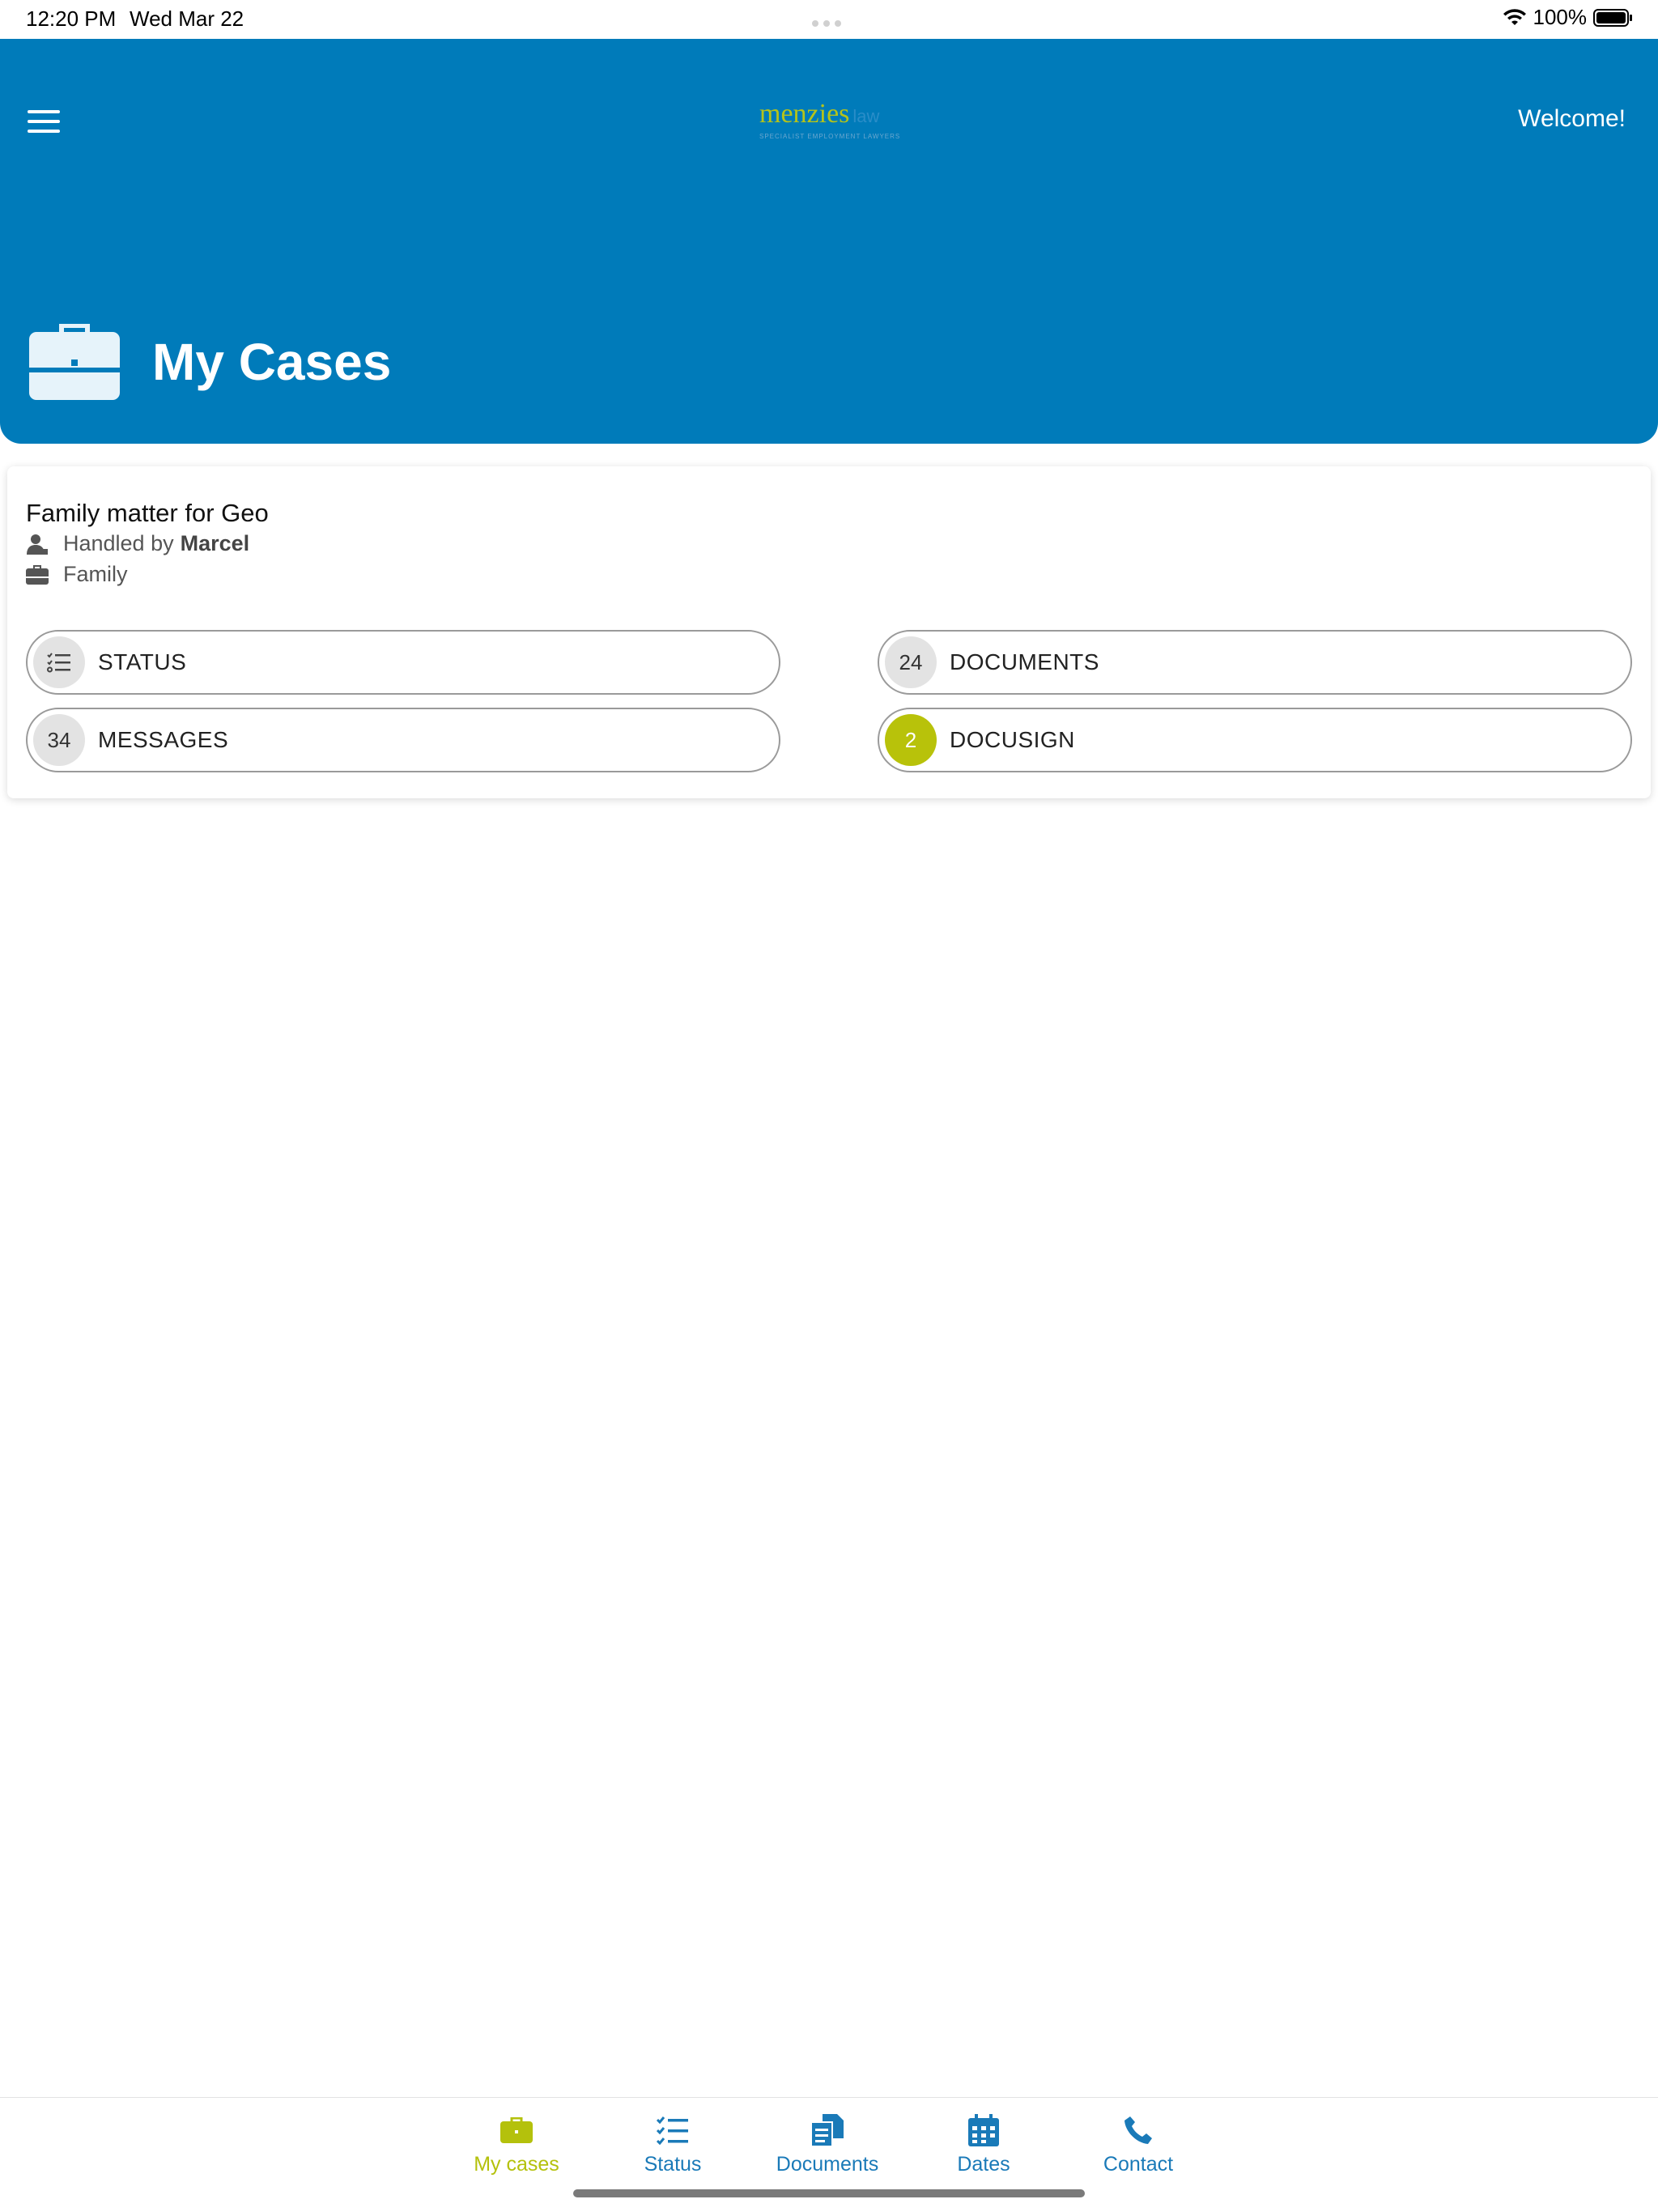 Image resolution: width=1658 pixels, height=2212 pixels. I want to click on tab-status: Status, so click(673, 2145).